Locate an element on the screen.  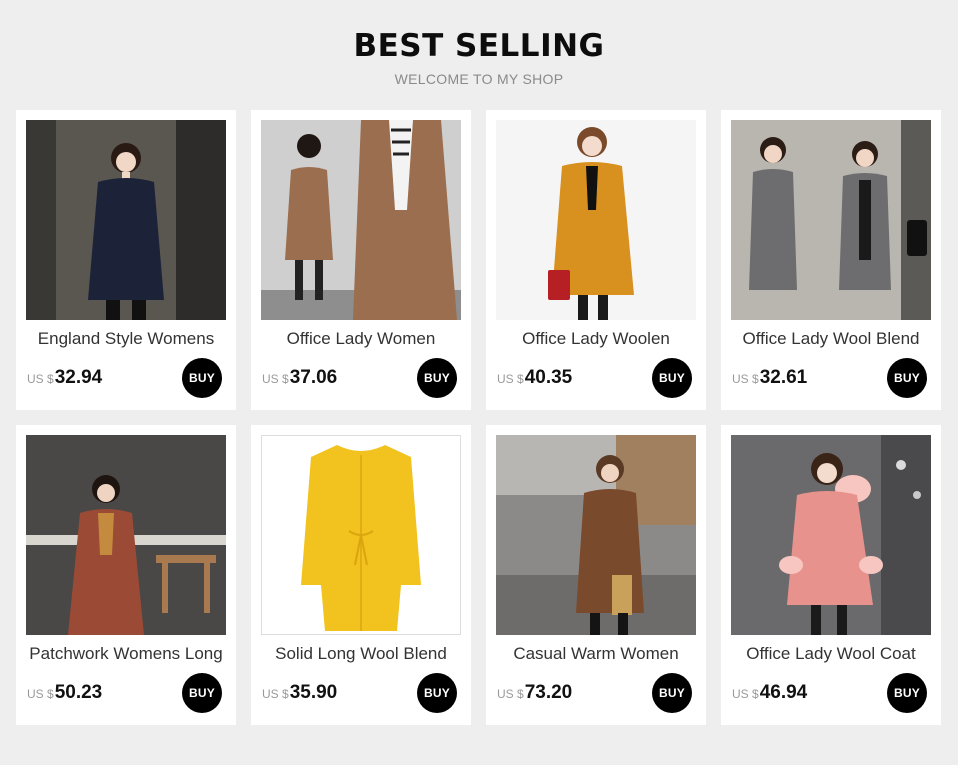
product-card: Office Lady Women US $37.06 BUY is located at coordinates (361, 260).